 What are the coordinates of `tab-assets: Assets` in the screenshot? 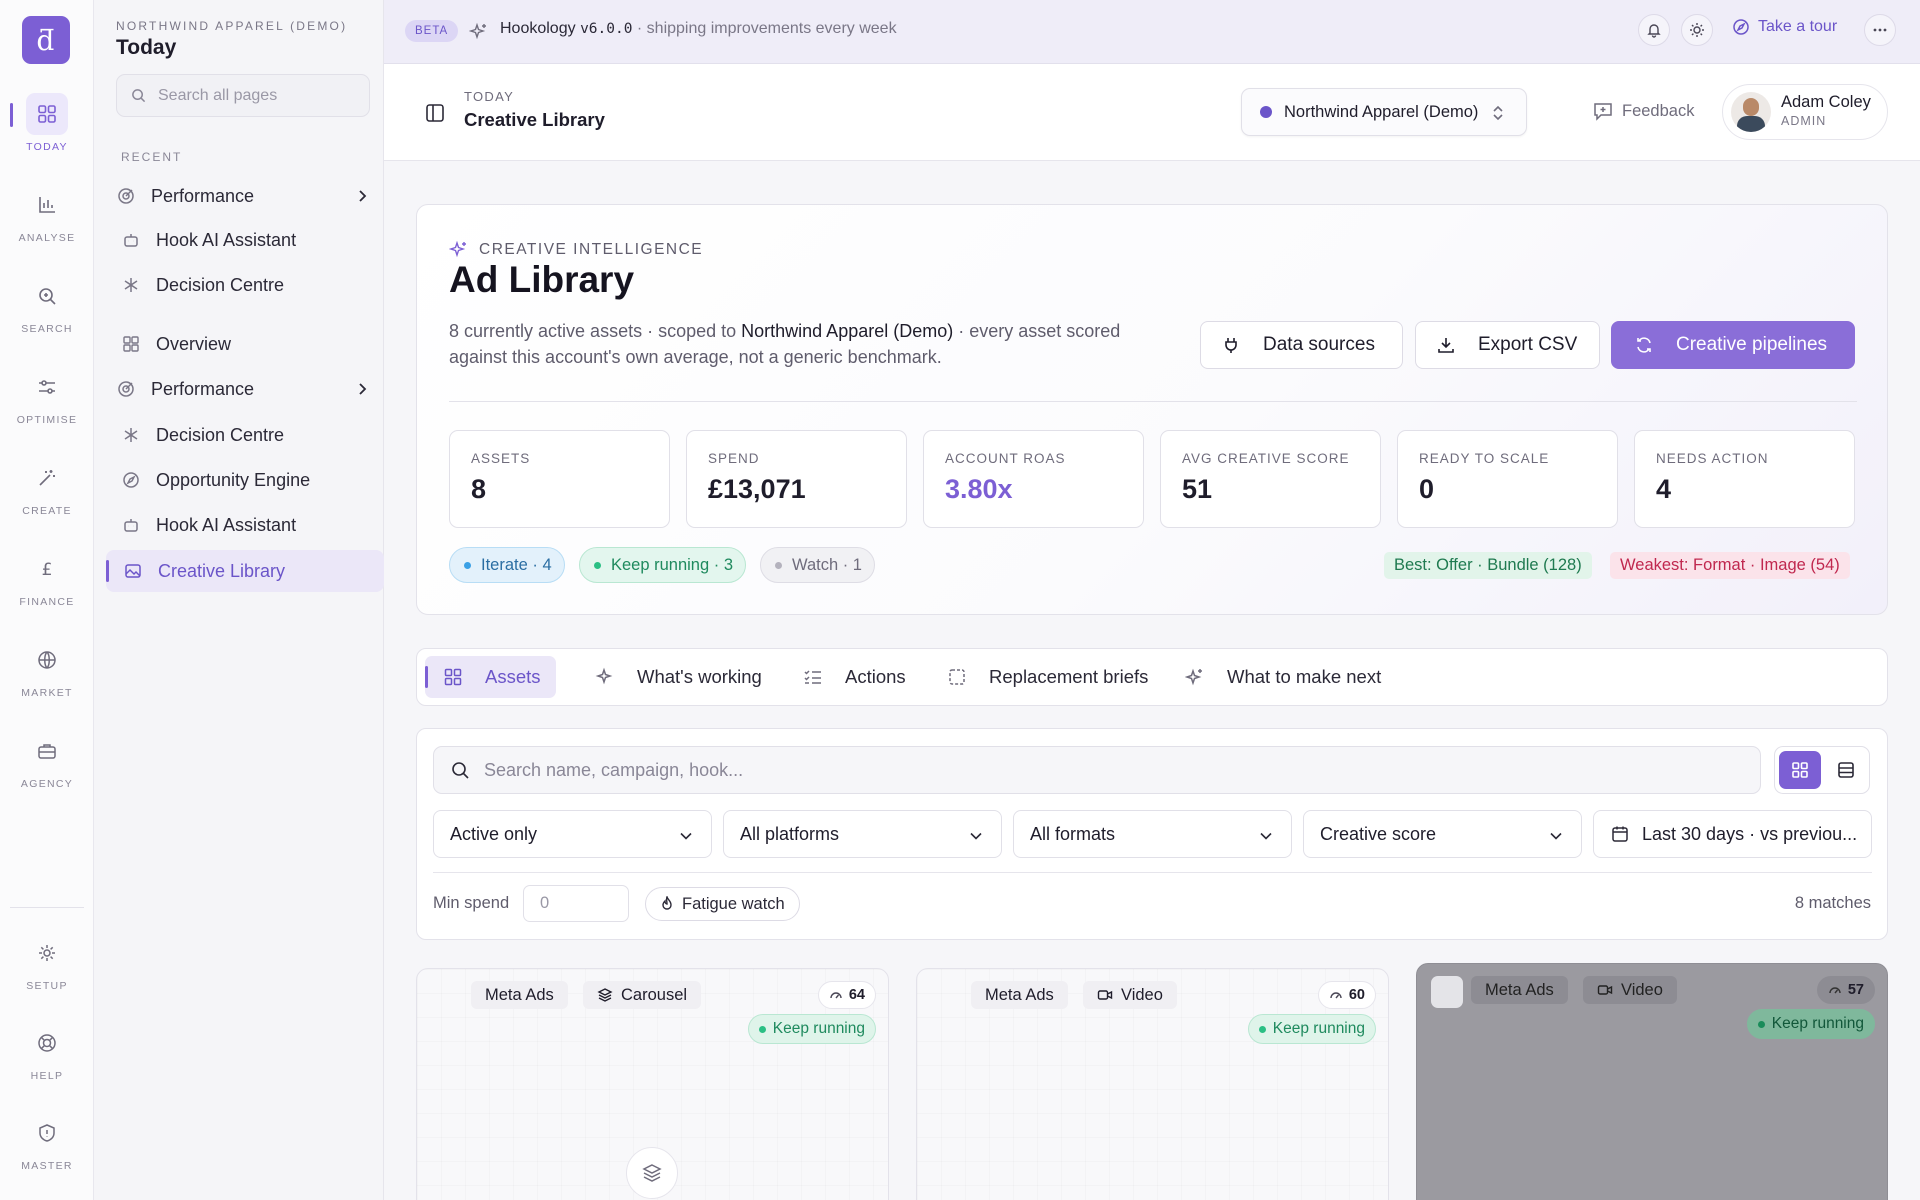 It's located at (490, 677).